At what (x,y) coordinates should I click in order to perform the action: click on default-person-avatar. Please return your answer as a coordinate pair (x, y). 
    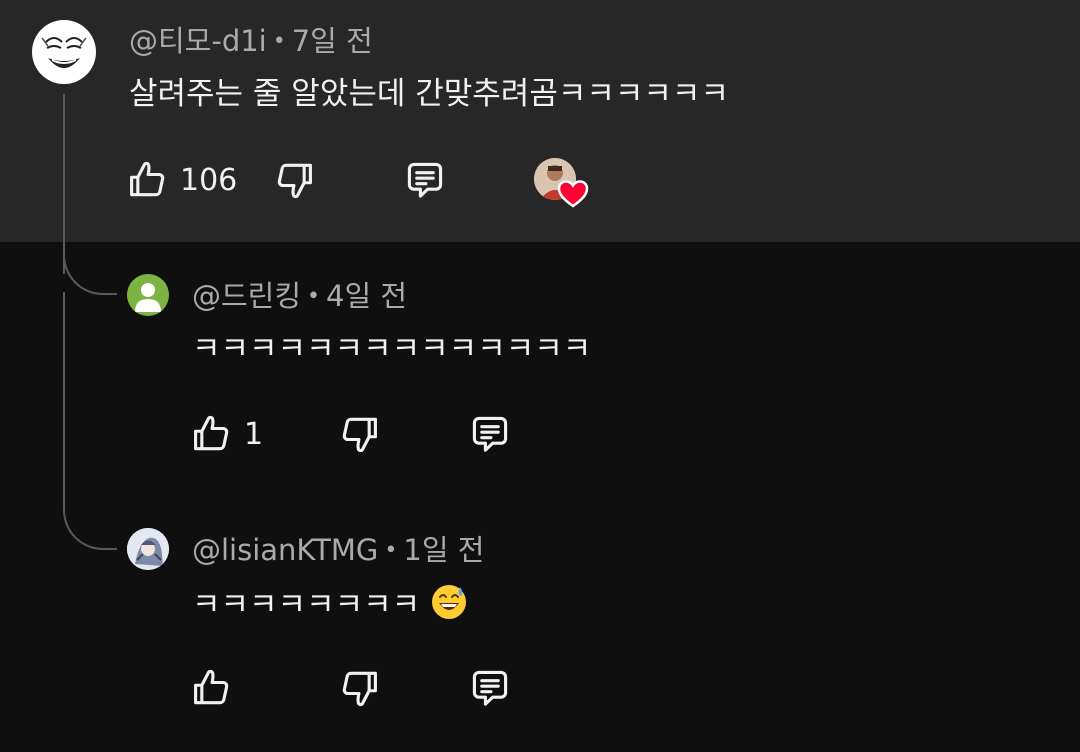
    Looking at the image, I should click on (148, 295).